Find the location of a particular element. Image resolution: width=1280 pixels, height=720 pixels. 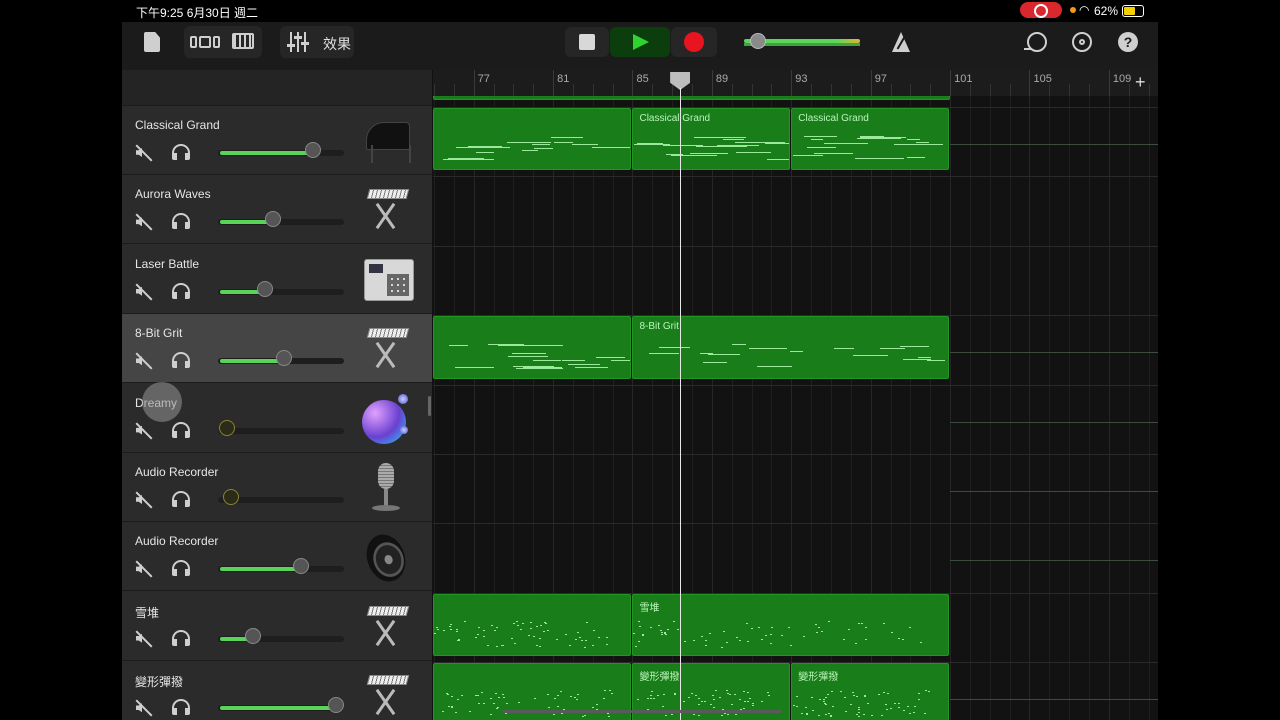

metronome-icon is located at coordinates (901, 42).